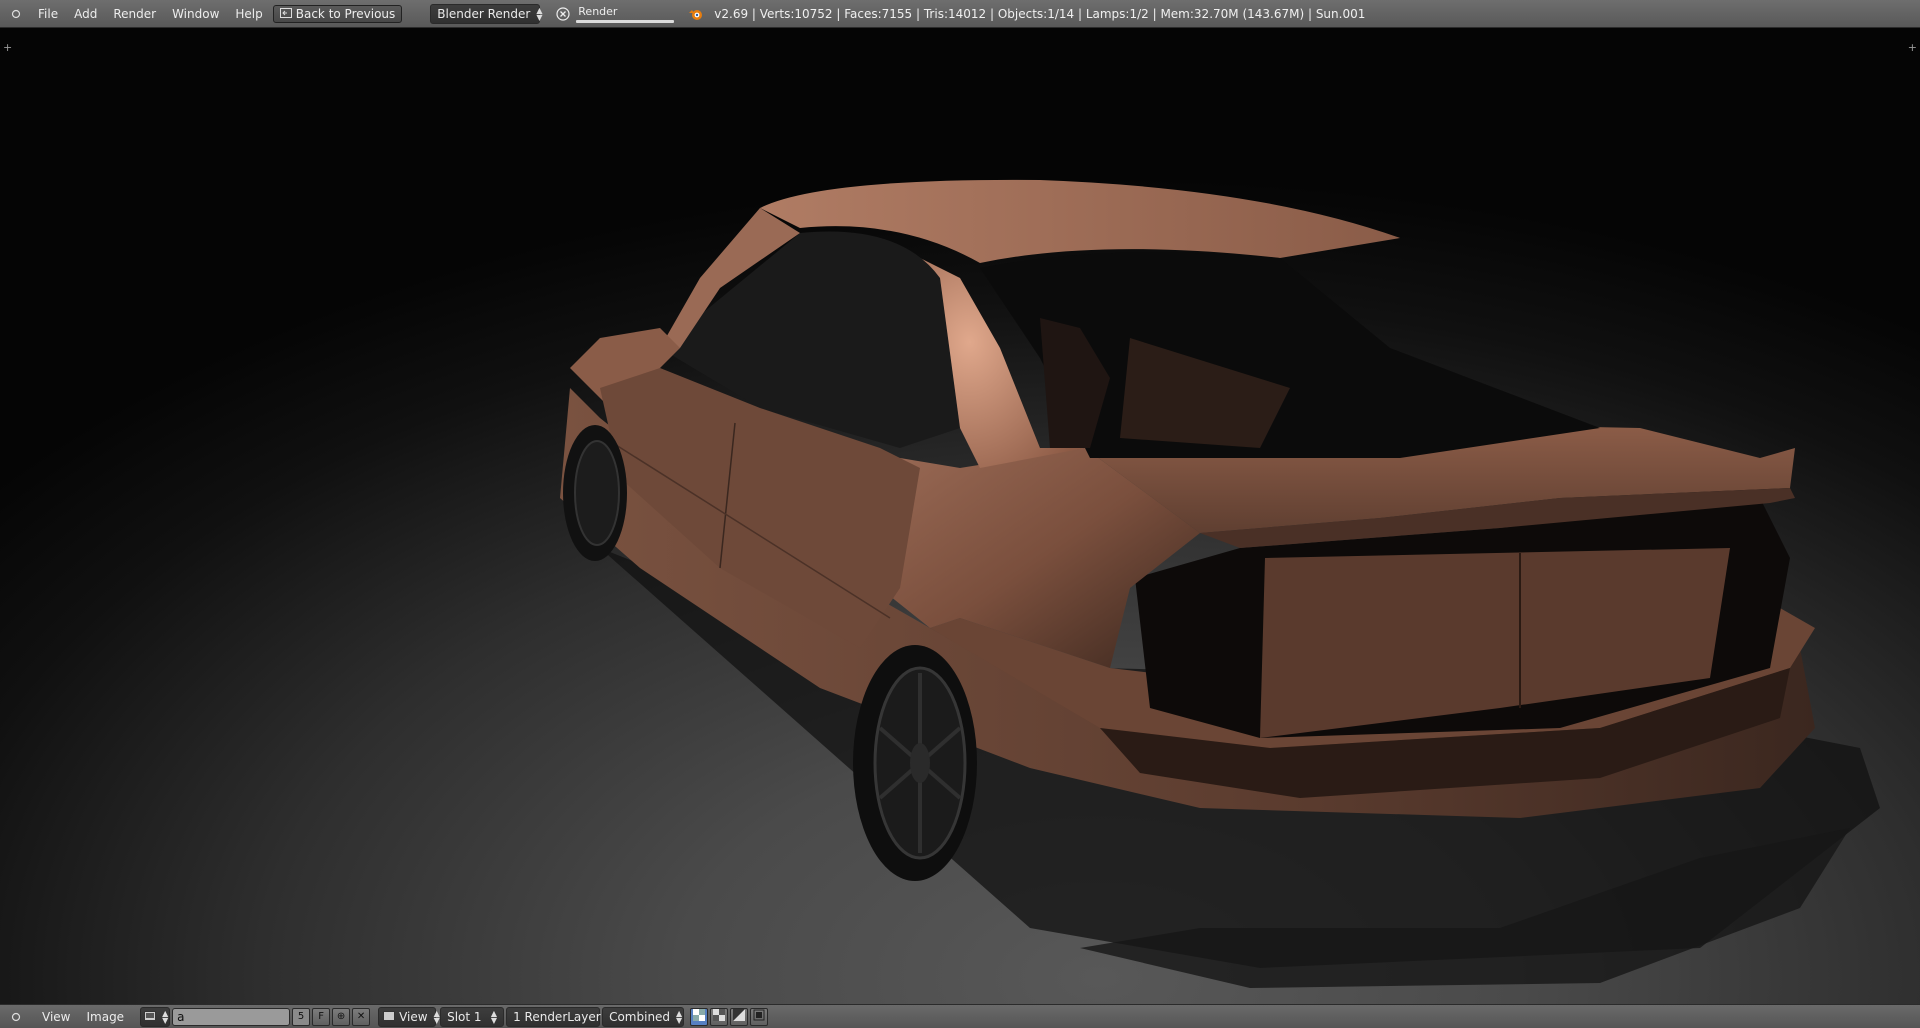 The width and height of the screenshot is (1920, 1028). What do you see at coordinates (598, 11) in the screenshot?
I see `render-progress-label: Render` at bounding box center [598, 11].